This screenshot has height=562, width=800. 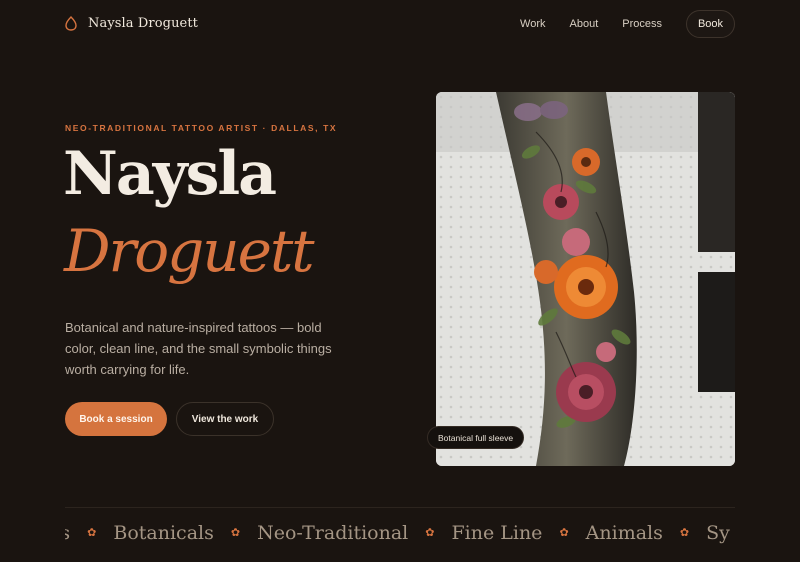 What do you see at coordinates (497, 533) in the screenshot?
I see `marquee-item: Fine Line` at bounding box center [497, 533].